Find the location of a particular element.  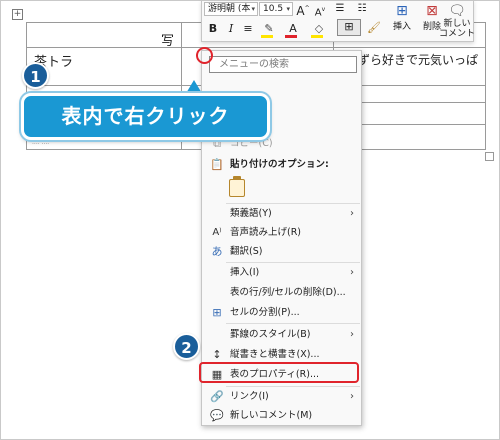

numbering-button: ☷ is located at coordinates (362, 9).